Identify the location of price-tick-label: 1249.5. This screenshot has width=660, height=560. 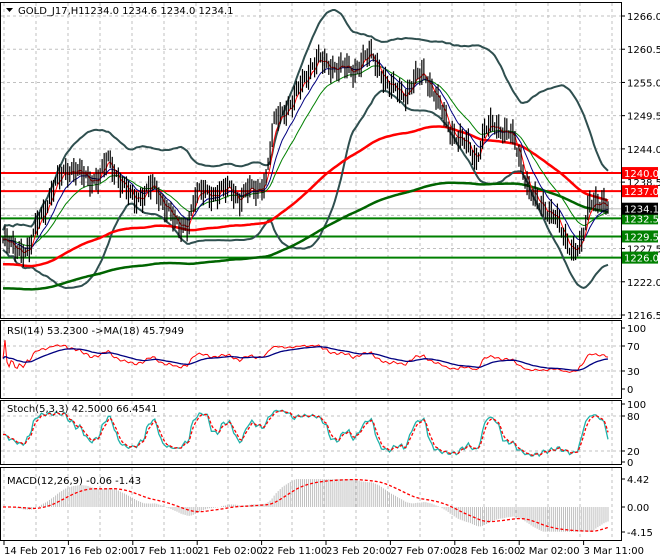
(643, 117).